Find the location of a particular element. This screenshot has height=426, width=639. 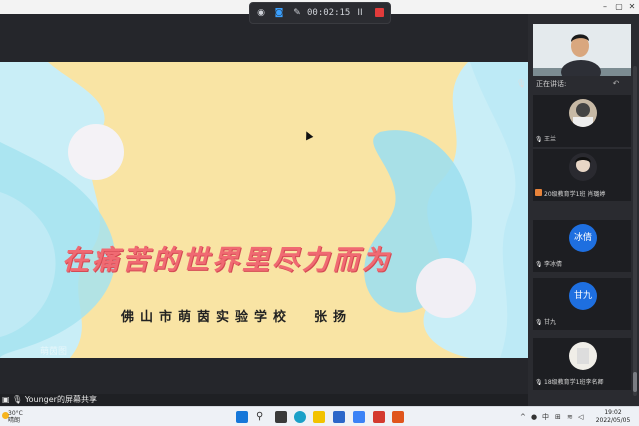

tray-icon: ⊞ is located at coordinates (558, 417).